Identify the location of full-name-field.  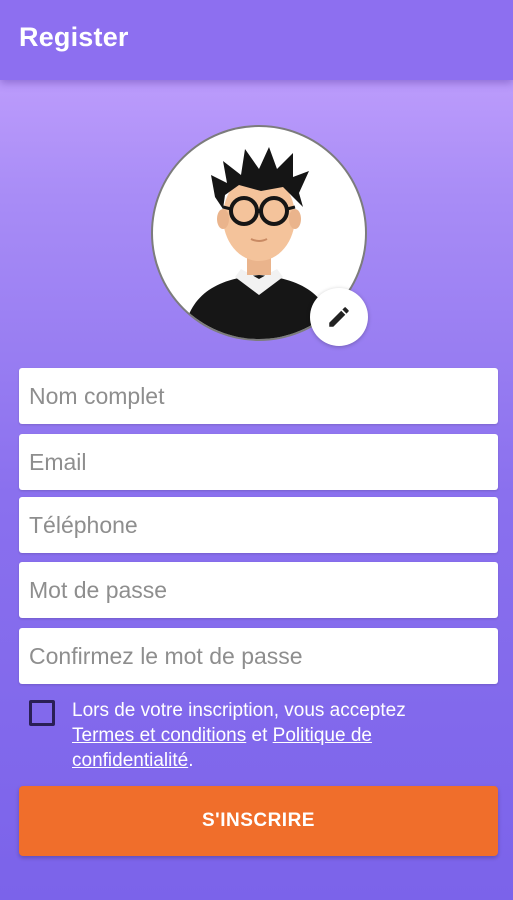
(258, 396).